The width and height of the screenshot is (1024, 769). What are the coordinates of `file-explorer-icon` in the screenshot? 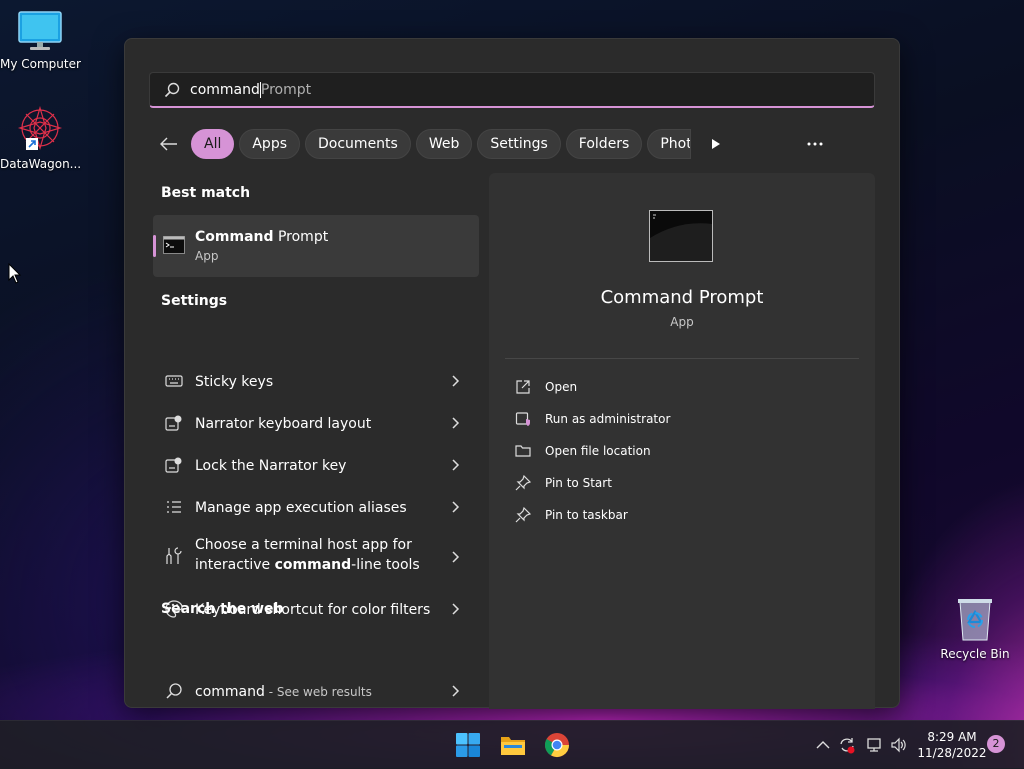 It's located at (513, 745).